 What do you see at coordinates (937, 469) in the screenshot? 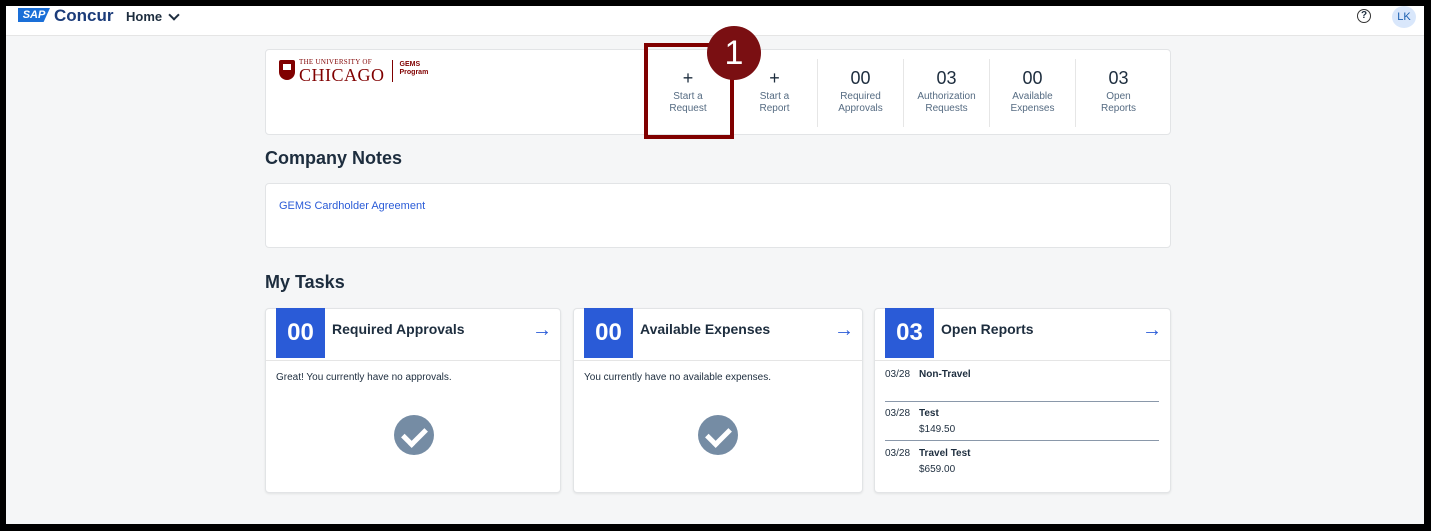
I see `report-amount: $659.00` at bounding box center [937, 469].